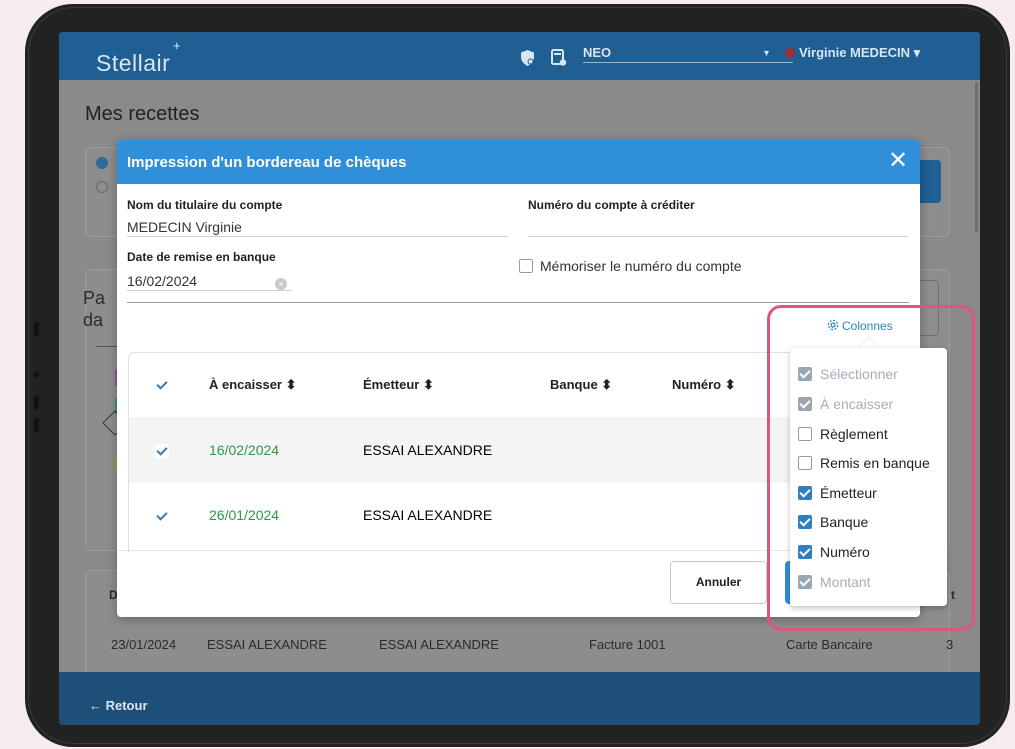 Image resolution: width=1015 pixels, height=749 pixels. What do you see at coordinates (790, 53) in the screenshot?
I see `status-dot-icon` at bounding box center [790, 53].